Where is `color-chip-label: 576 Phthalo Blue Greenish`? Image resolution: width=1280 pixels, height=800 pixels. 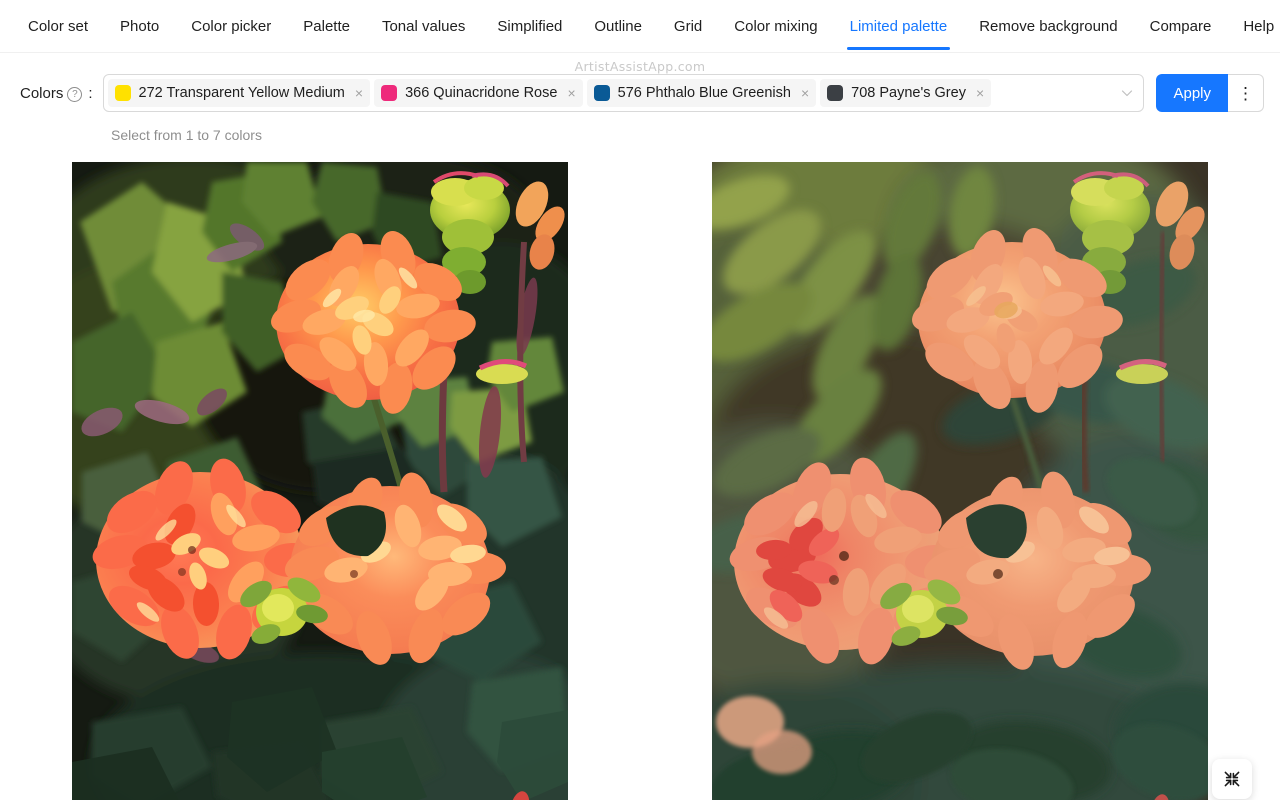
color-chip-label: 576 Phthalo Blue Greenish is located at coordinates (704, 92).